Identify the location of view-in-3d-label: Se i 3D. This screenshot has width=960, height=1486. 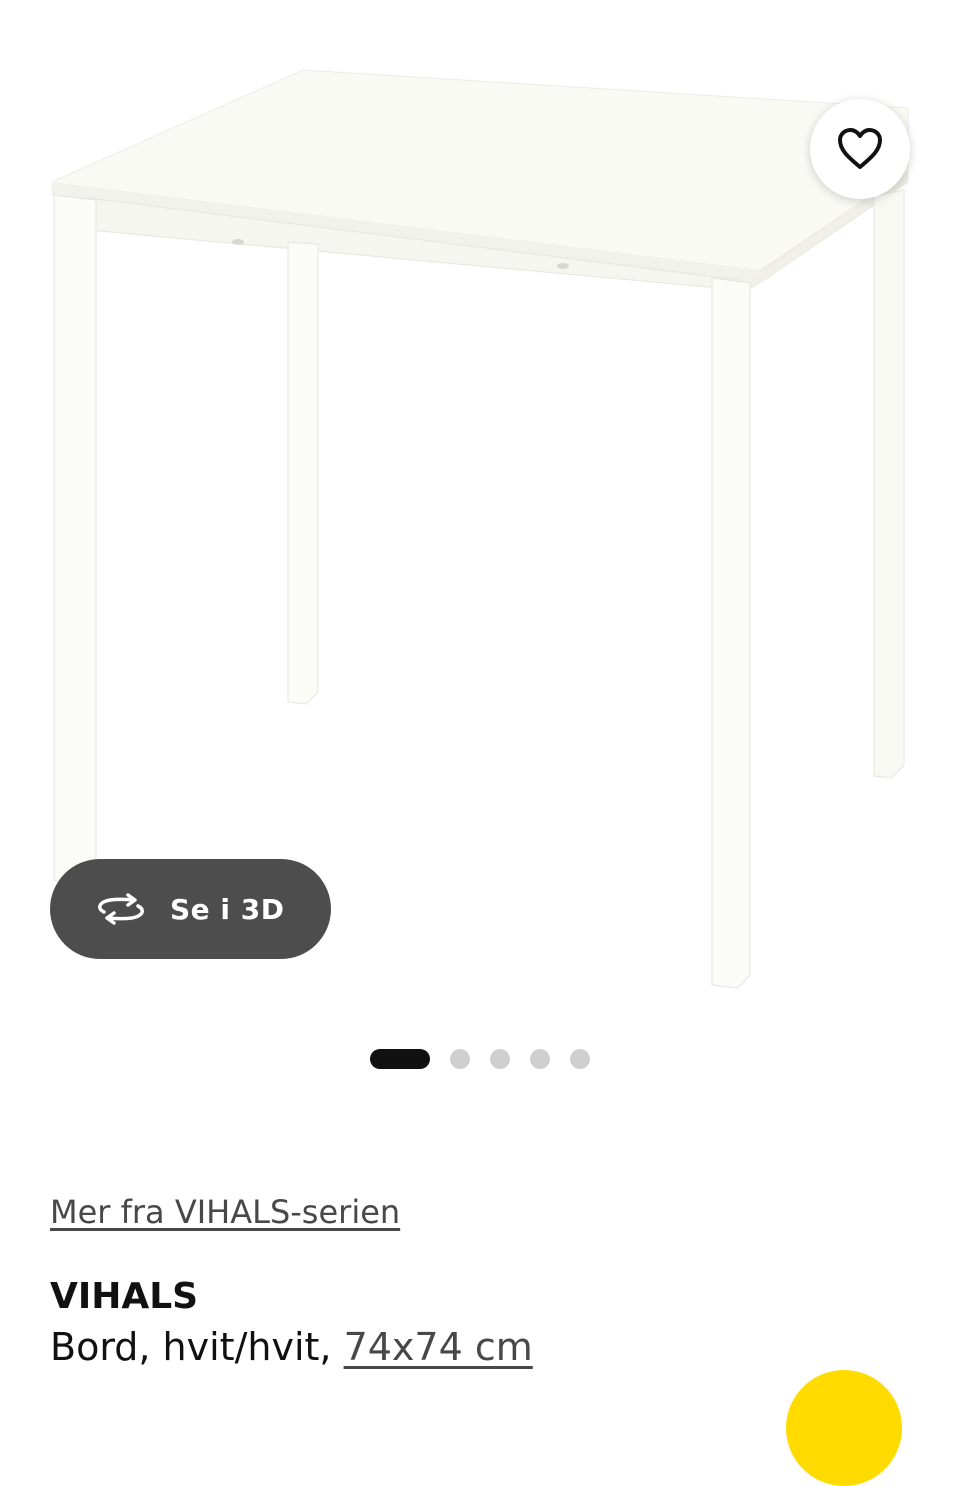
(227, 909).